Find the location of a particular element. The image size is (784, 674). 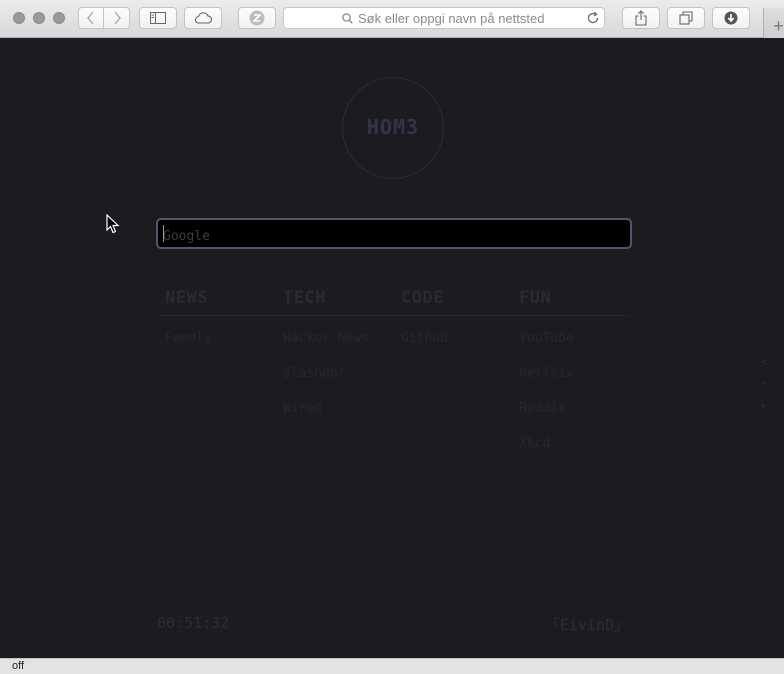

category-title: TECH is located at coordinates (304, 298).